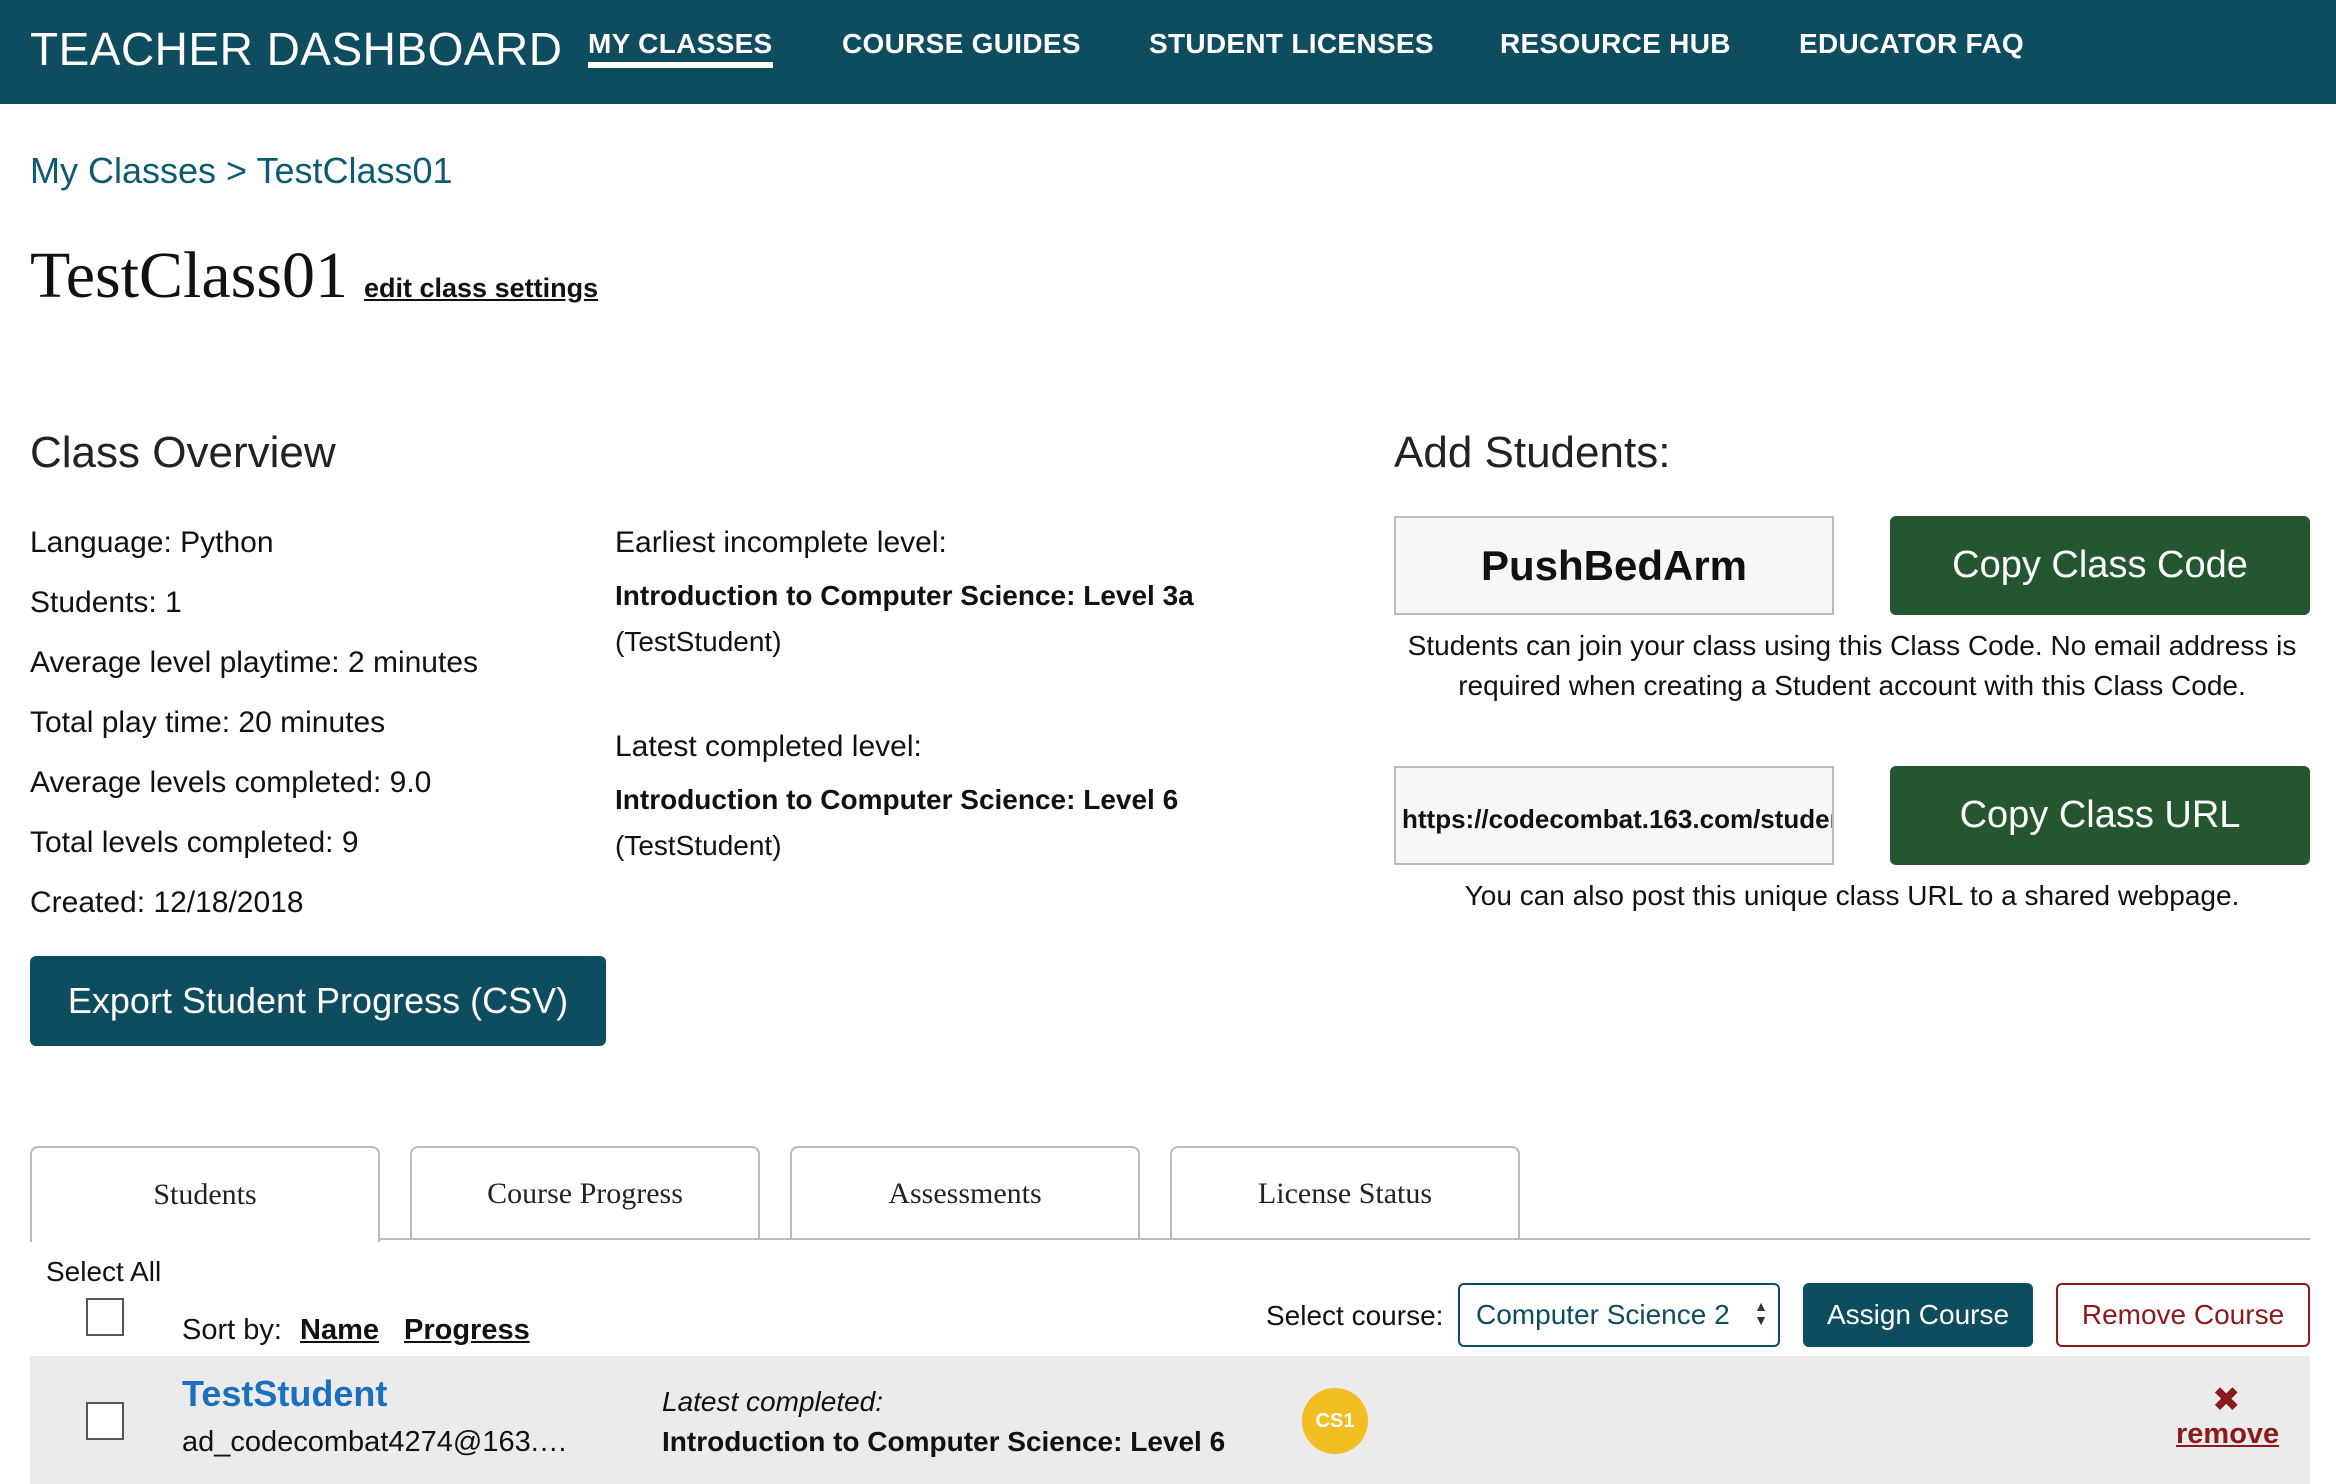  Describe the element at coordinates (254, 662) in the screenshot. I see `overview-avg-playtime: Average level playtime: 2 minutes` at that location.